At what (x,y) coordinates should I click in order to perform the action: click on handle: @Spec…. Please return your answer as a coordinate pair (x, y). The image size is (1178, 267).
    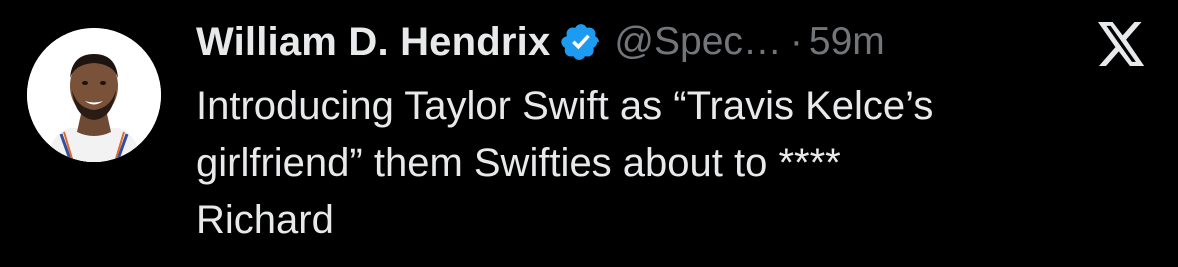
    Looking at the image, I should click on (697, 42).